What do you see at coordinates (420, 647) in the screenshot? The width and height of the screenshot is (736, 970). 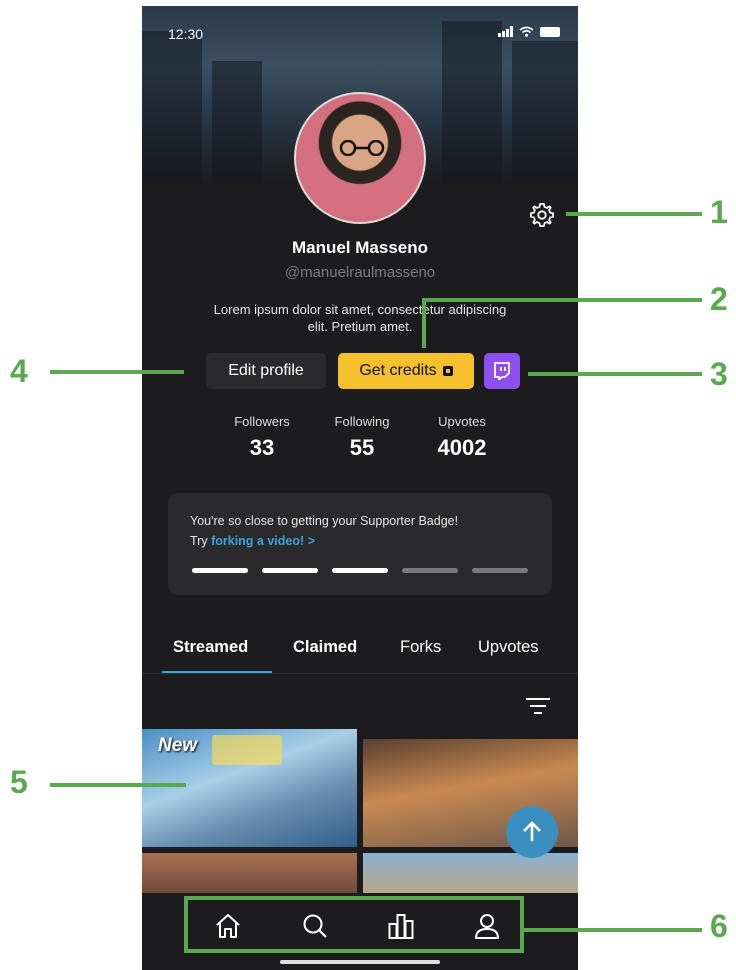 I see `tab-forks: Forks` at bounding box center [420, 647].